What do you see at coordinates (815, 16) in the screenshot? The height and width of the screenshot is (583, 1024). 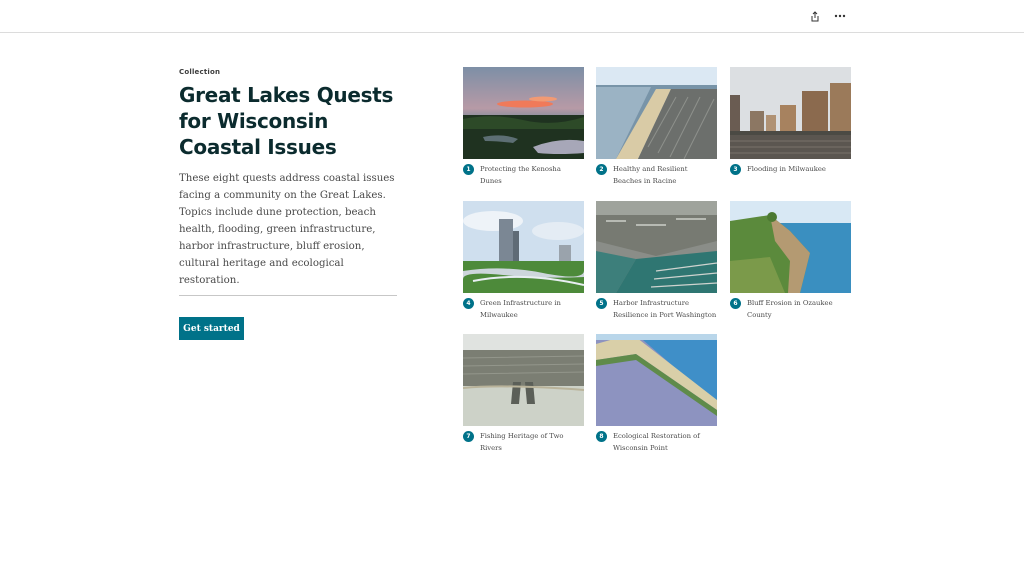 I see `share-icon` at bounding box center [815, 16].